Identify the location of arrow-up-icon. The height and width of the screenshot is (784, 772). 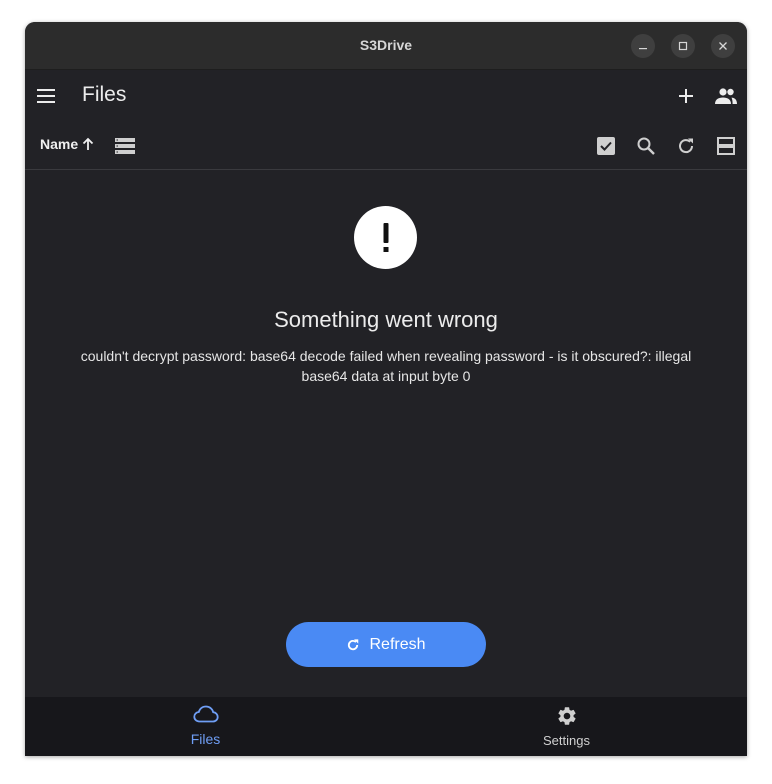
(88, 143).